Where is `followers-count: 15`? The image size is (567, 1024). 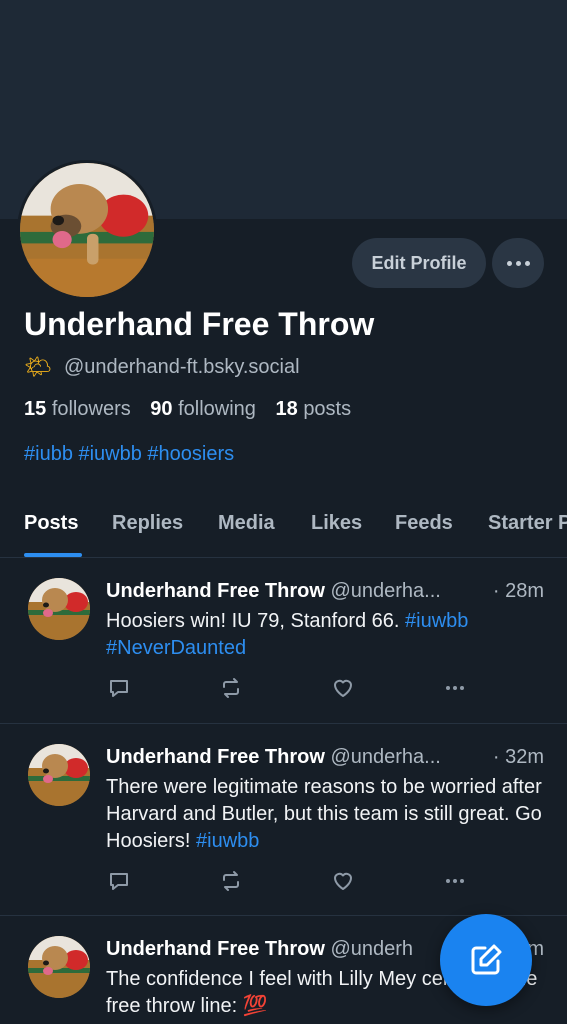 followers-count: 15 is located at coordinates (35, 409).